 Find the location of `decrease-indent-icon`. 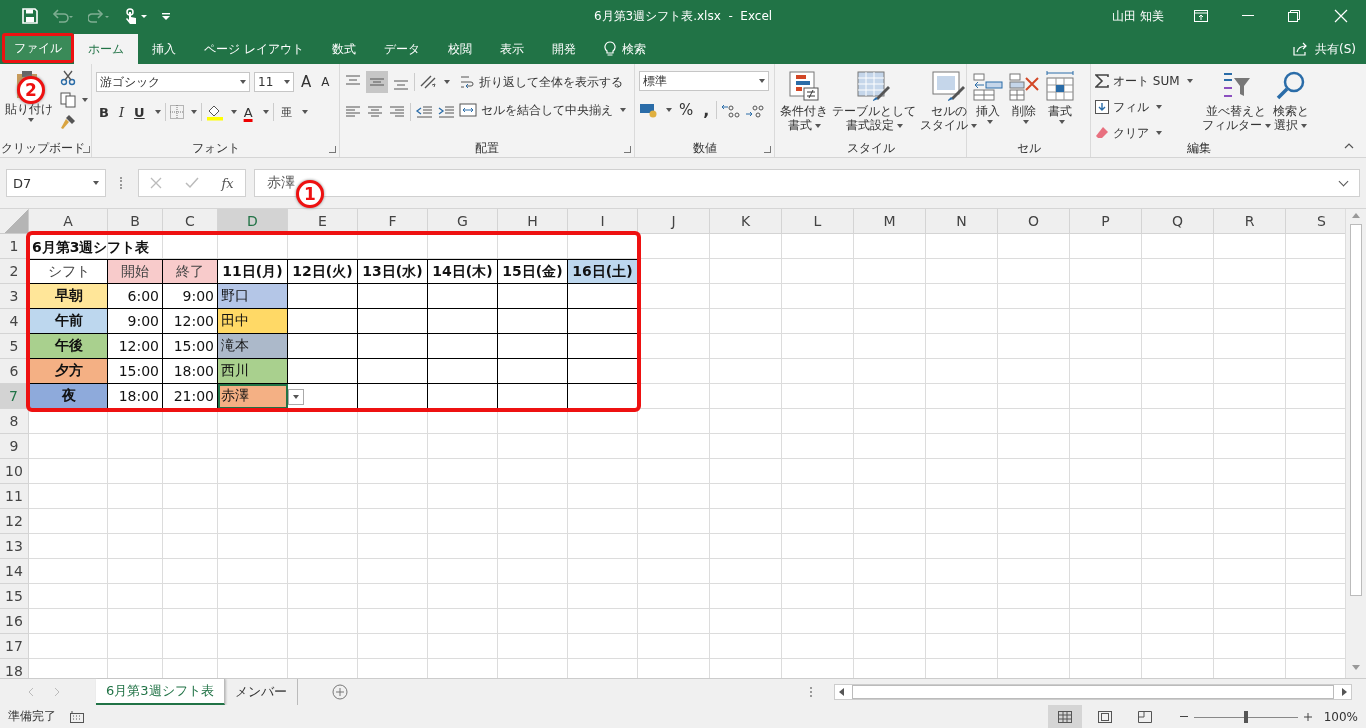

decrease-indent-icon is located at coordinates (424, 112).